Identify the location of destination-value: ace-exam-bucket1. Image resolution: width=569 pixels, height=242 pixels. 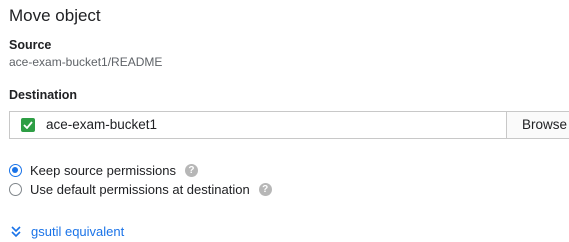
(102, 124).